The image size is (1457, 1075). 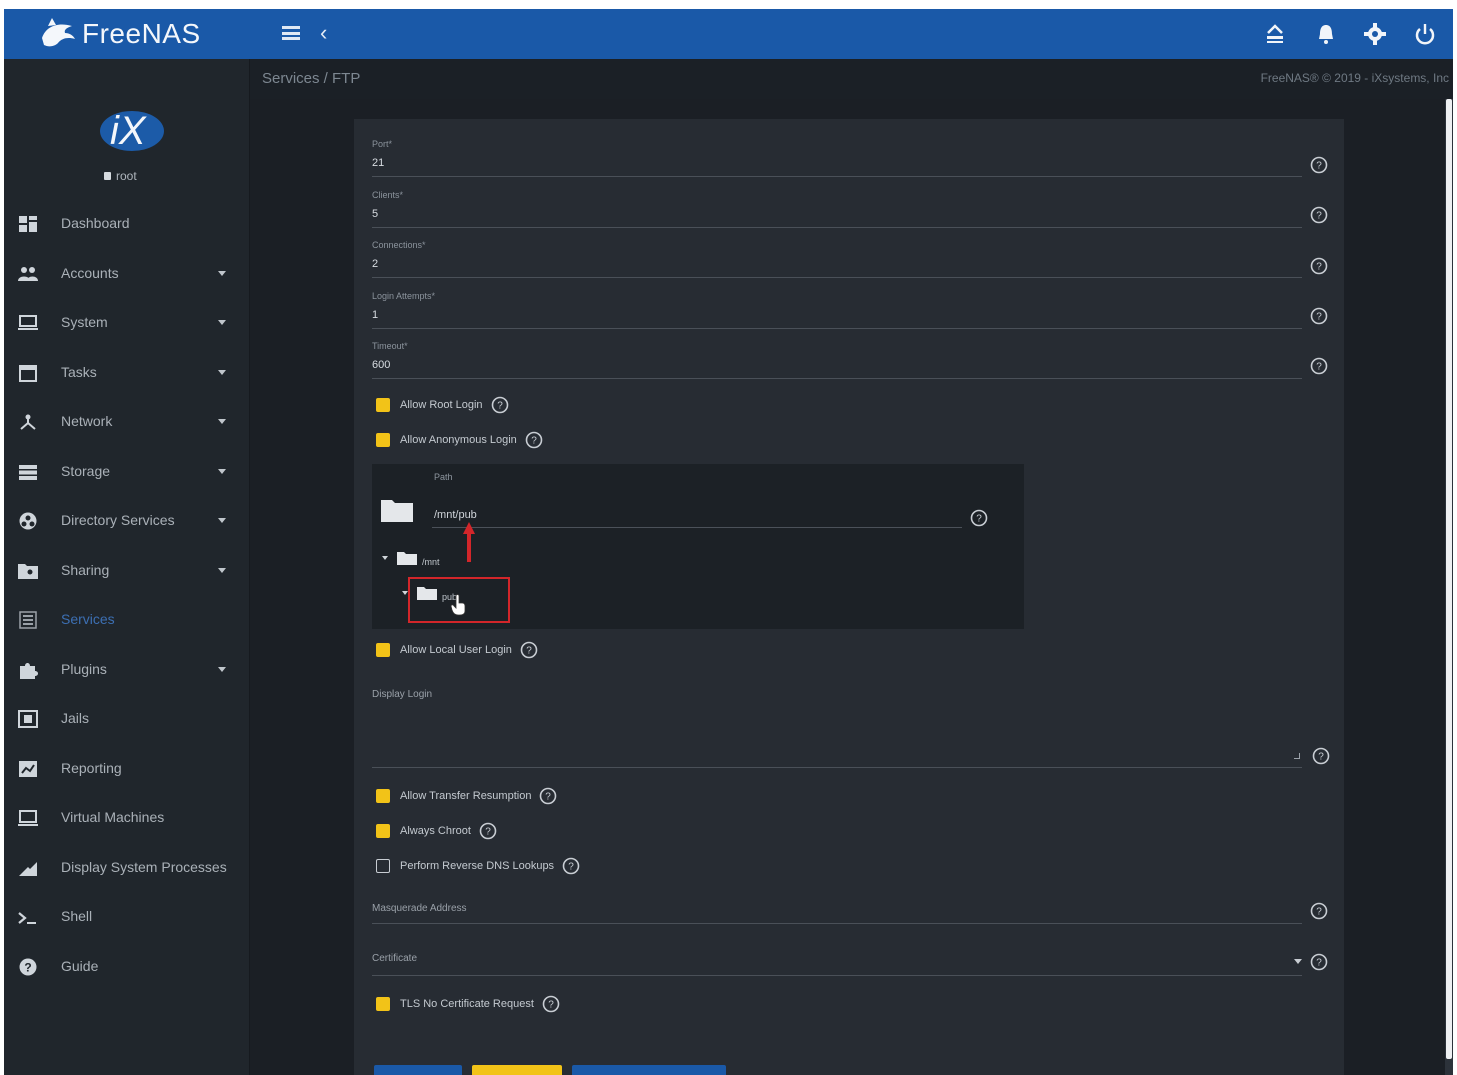 I want to click on expand-arrow-icon, so click(x=385, y=558).